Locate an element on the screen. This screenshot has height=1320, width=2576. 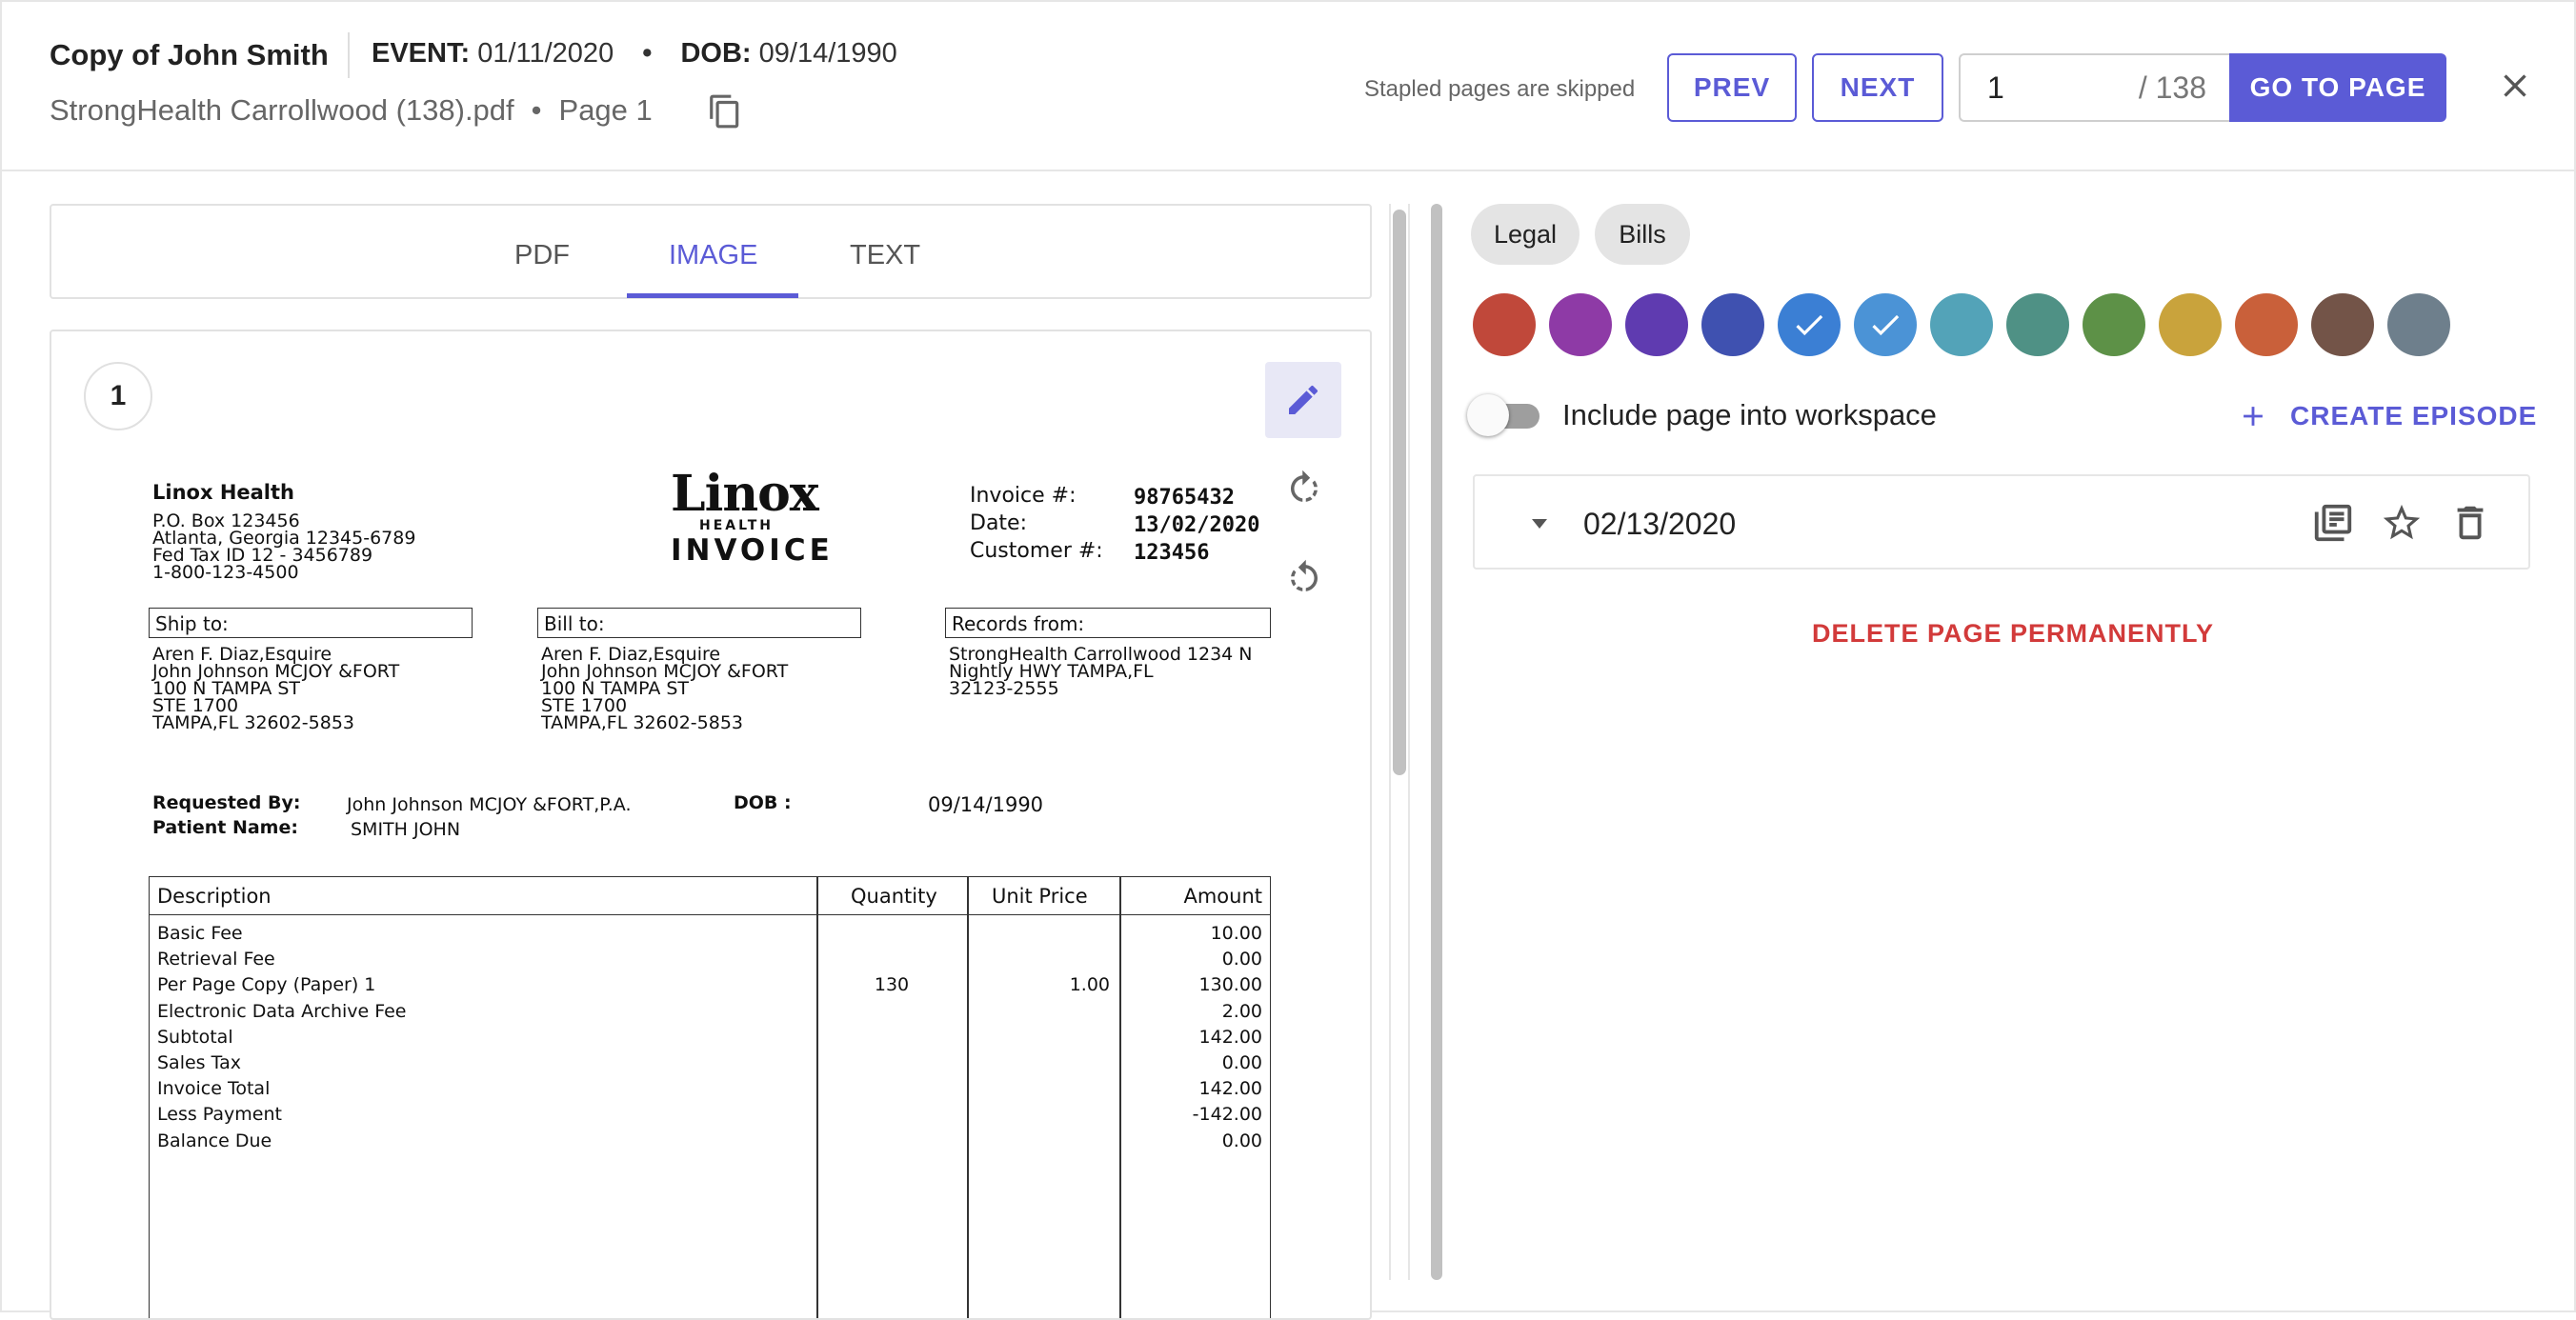
close-icon is located at coordinates (2515, 86).